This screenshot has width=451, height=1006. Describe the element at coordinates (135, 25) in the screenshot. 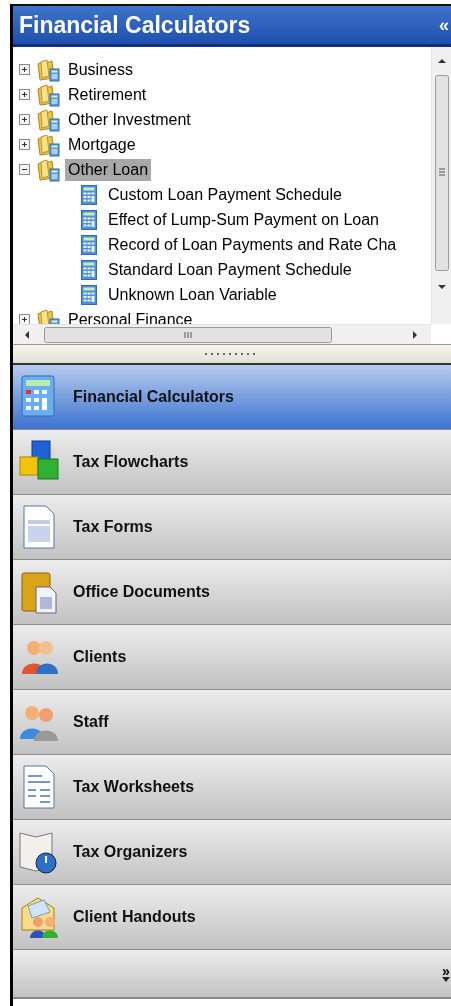

I see `panel-title: Financial Calculators` at that location.